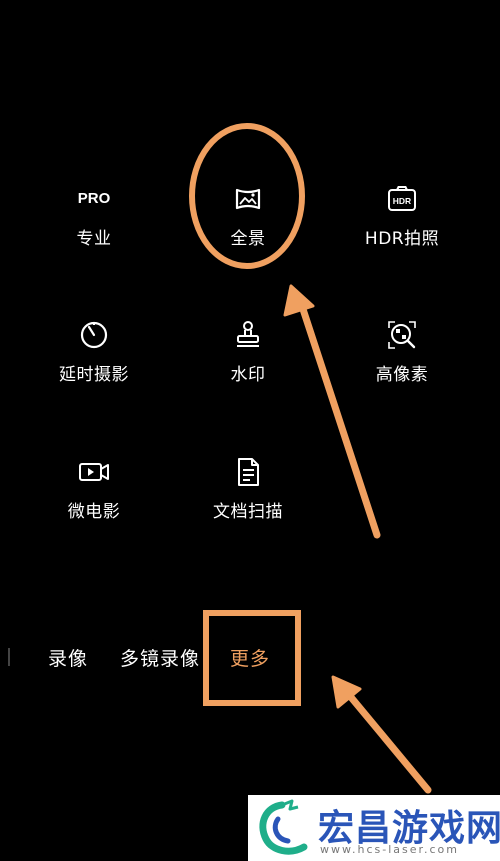  I want to click on mode-label: 全景, so click(248, 239).